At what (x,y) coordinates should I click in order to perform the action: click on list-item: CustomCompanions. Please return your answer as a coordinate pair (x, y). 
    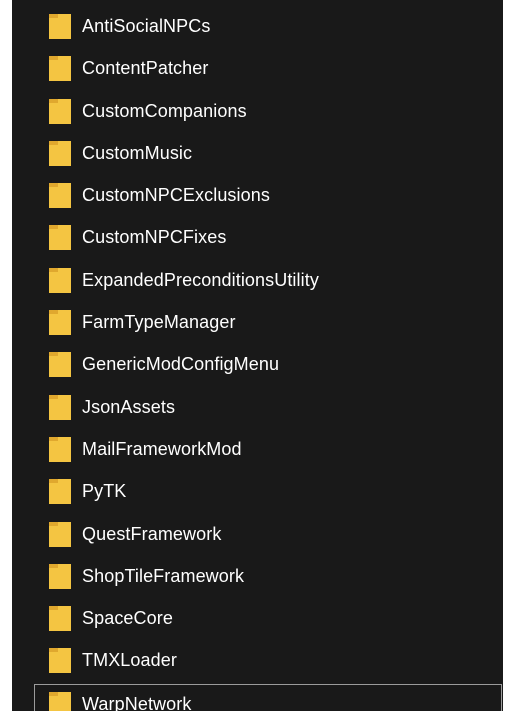
    Looking at the image, I should click on (257, 112).